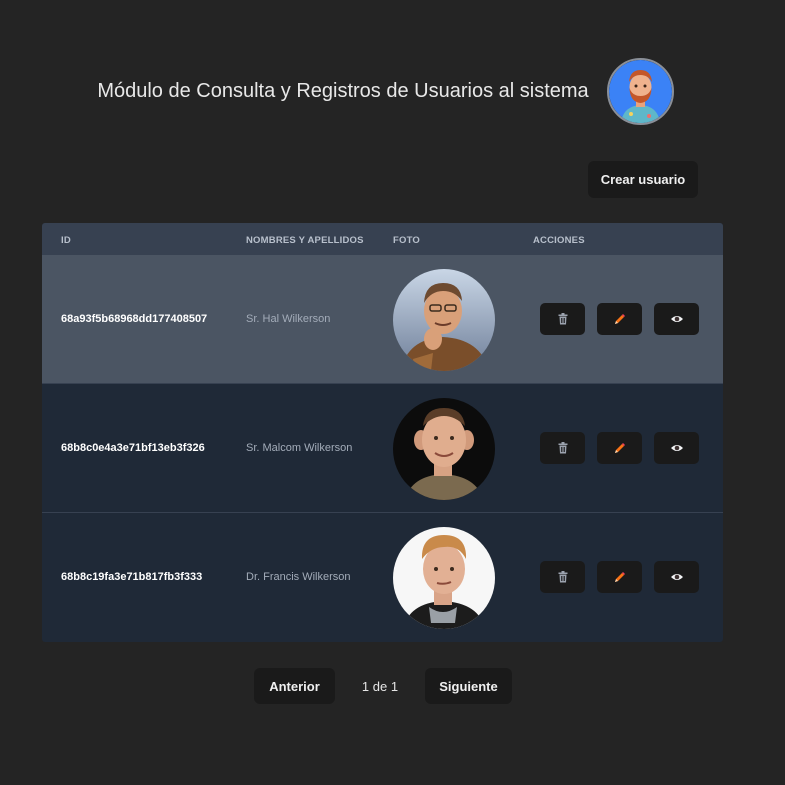 Image resolution: width=785 pixels, height=785 pixels. I want to click on create-user-button: Crear usuario, so click(643, 179).